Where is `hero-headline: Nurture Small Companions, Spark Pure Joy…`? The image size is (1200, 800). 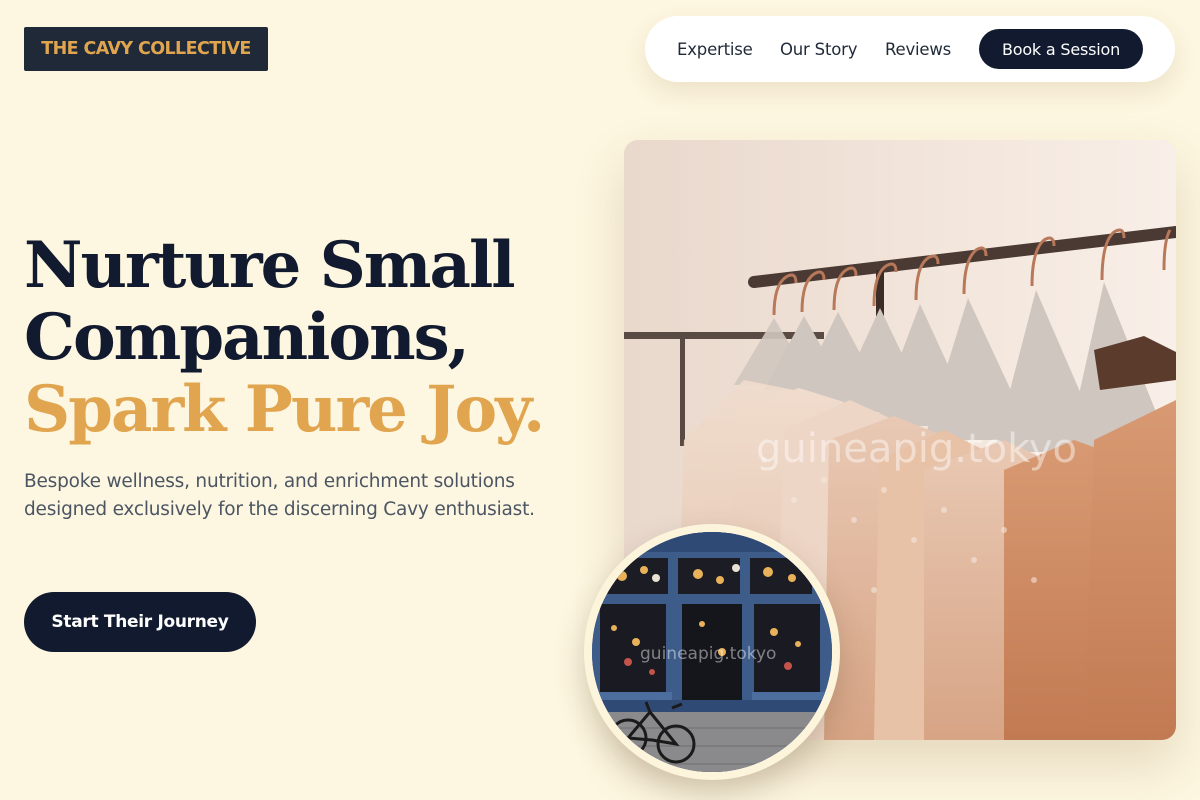 hero-headline: Nurture Small Companions, Spark Pure Joy… is located at coordinates (284, 337).